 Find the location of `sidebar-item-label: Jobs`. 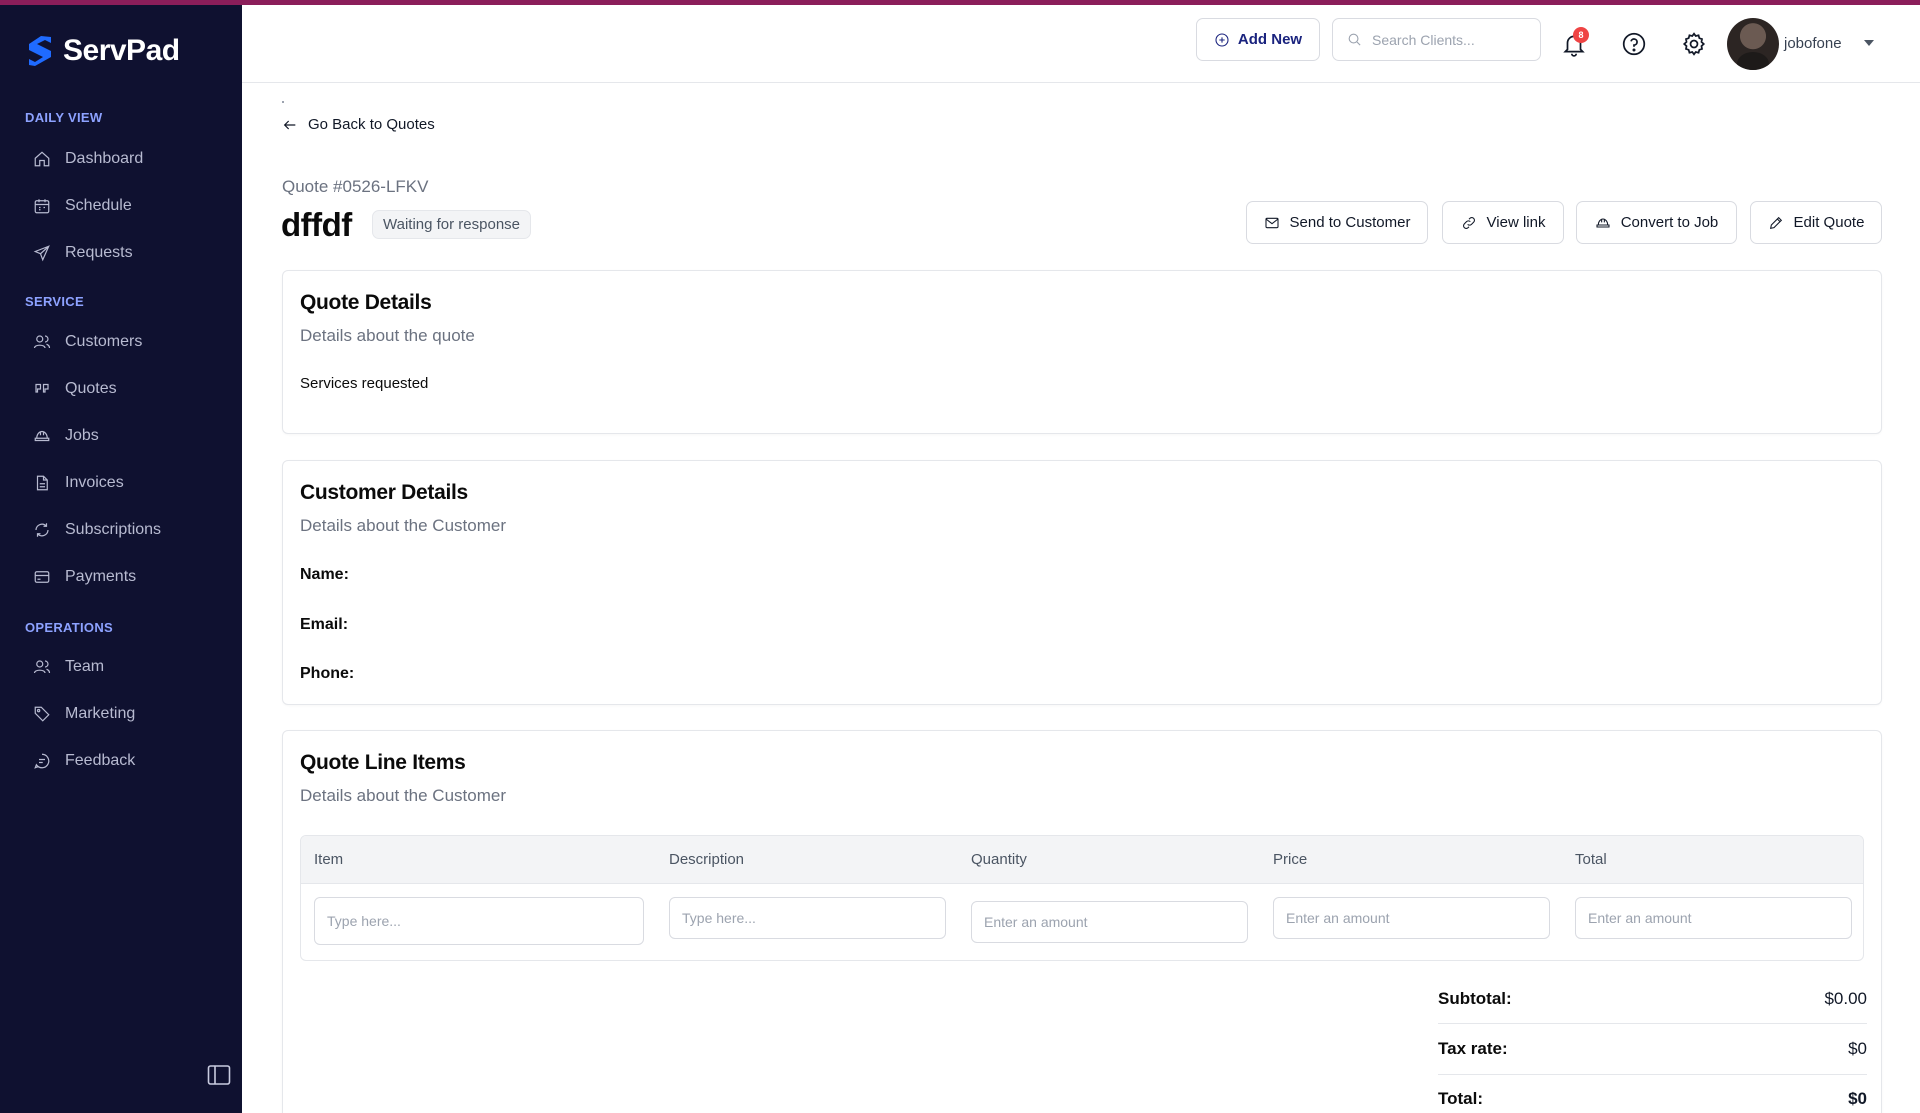

sidebar-item-label: Jobs is located at coordinates (82, 435).